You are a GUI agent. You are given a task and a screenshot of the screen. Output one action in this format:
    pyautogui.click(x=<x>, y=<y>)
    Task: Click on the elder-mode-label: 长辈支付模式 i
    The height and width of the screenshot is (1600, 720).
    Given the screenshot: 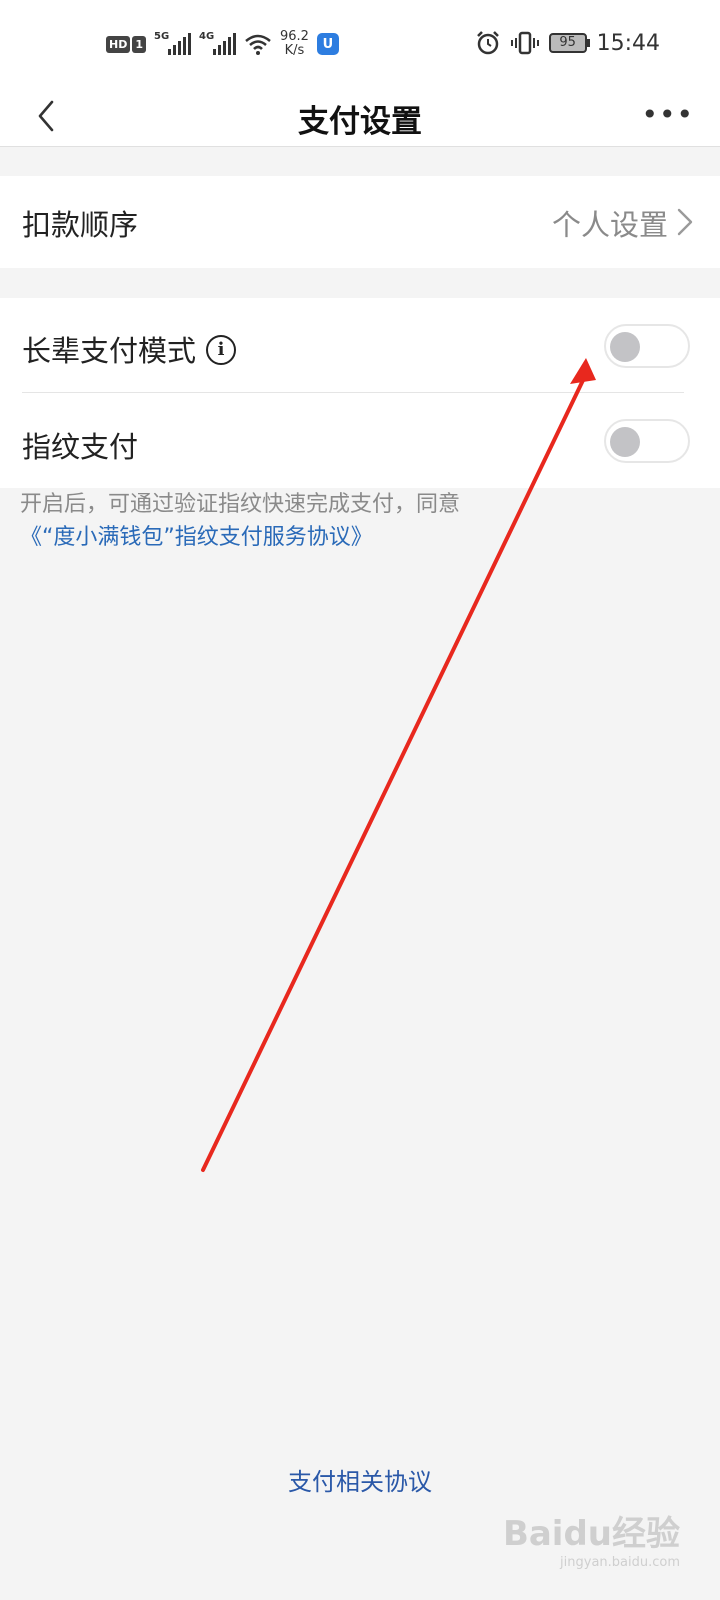 What is the action you would take?
    pyautogui.click(x=129, y=349)
    